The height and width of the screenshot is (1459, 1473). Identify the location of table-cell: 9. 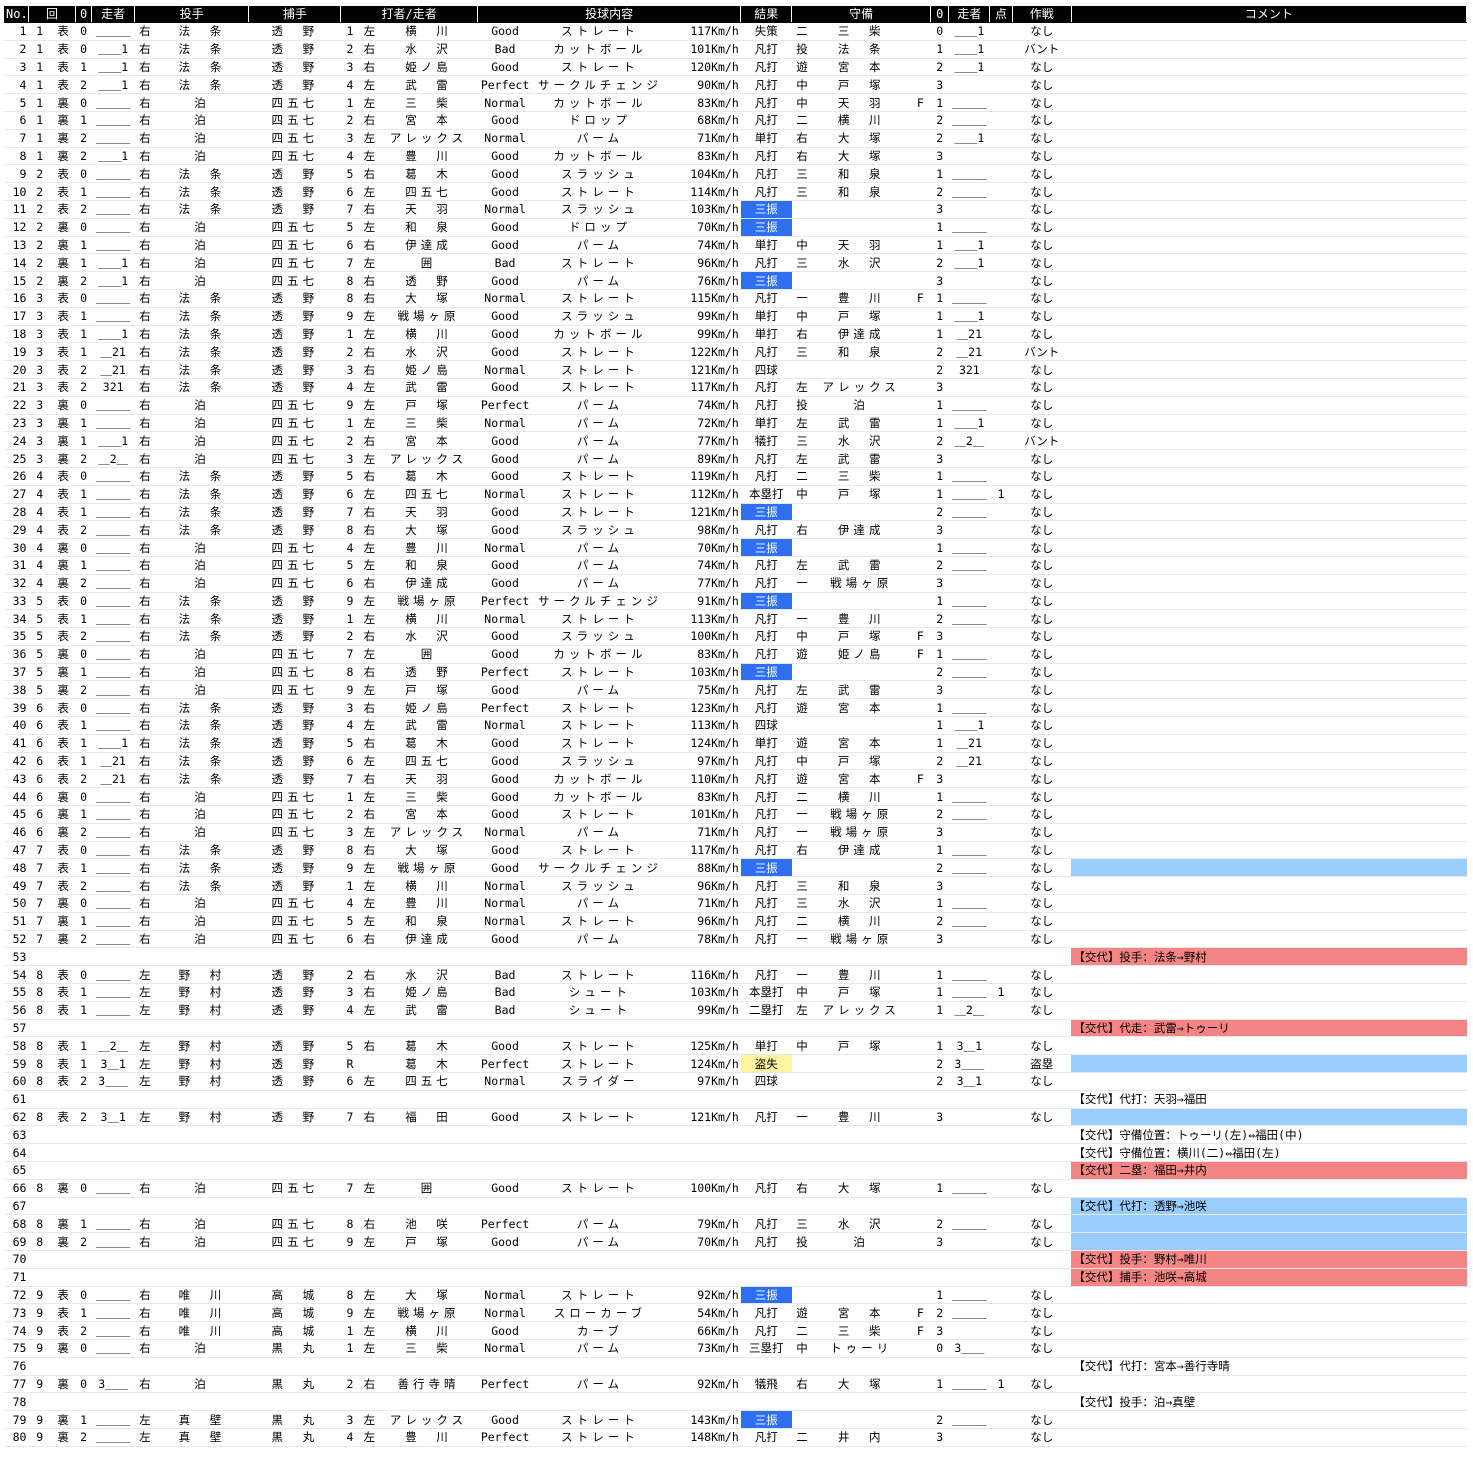
(350, 405).